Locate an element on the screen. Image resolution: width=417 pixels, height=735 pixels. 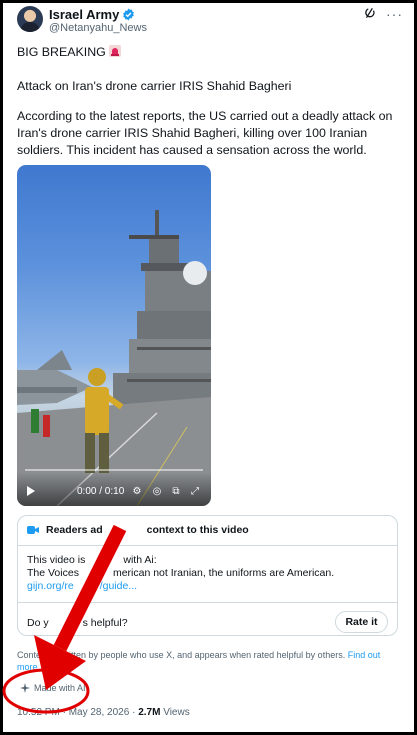
community-note-title: Readers ad context to this video is located at coordinates (147, 530).